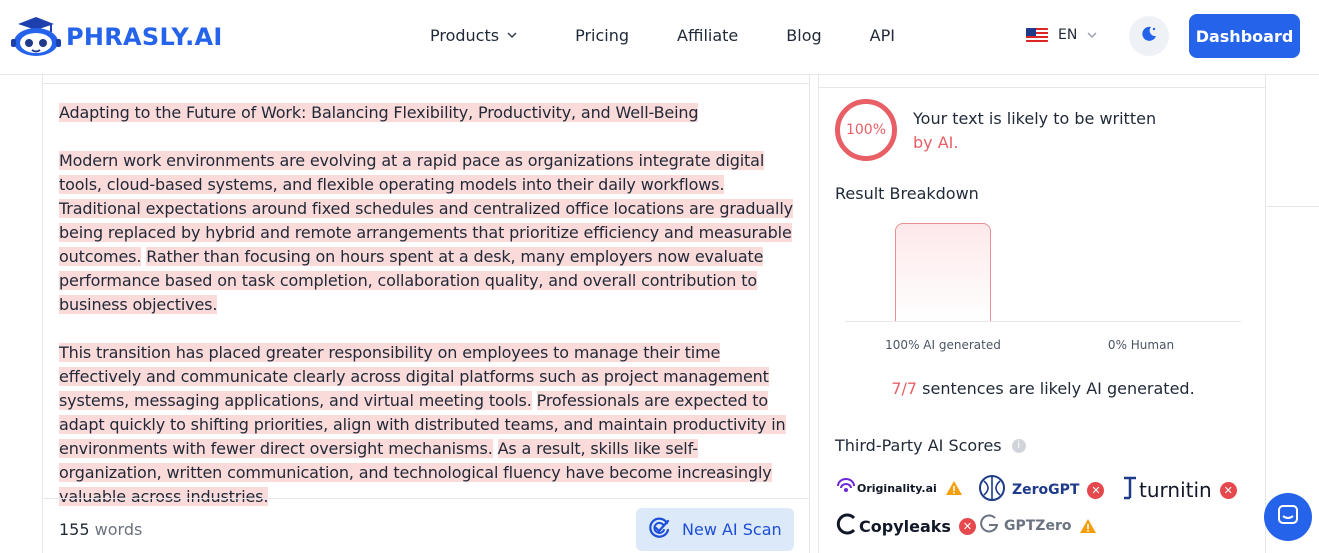 This screenshot has height=553, width=1319. I want to click on third-party-title: Third-Party AI Scores i, so click(930, 445).